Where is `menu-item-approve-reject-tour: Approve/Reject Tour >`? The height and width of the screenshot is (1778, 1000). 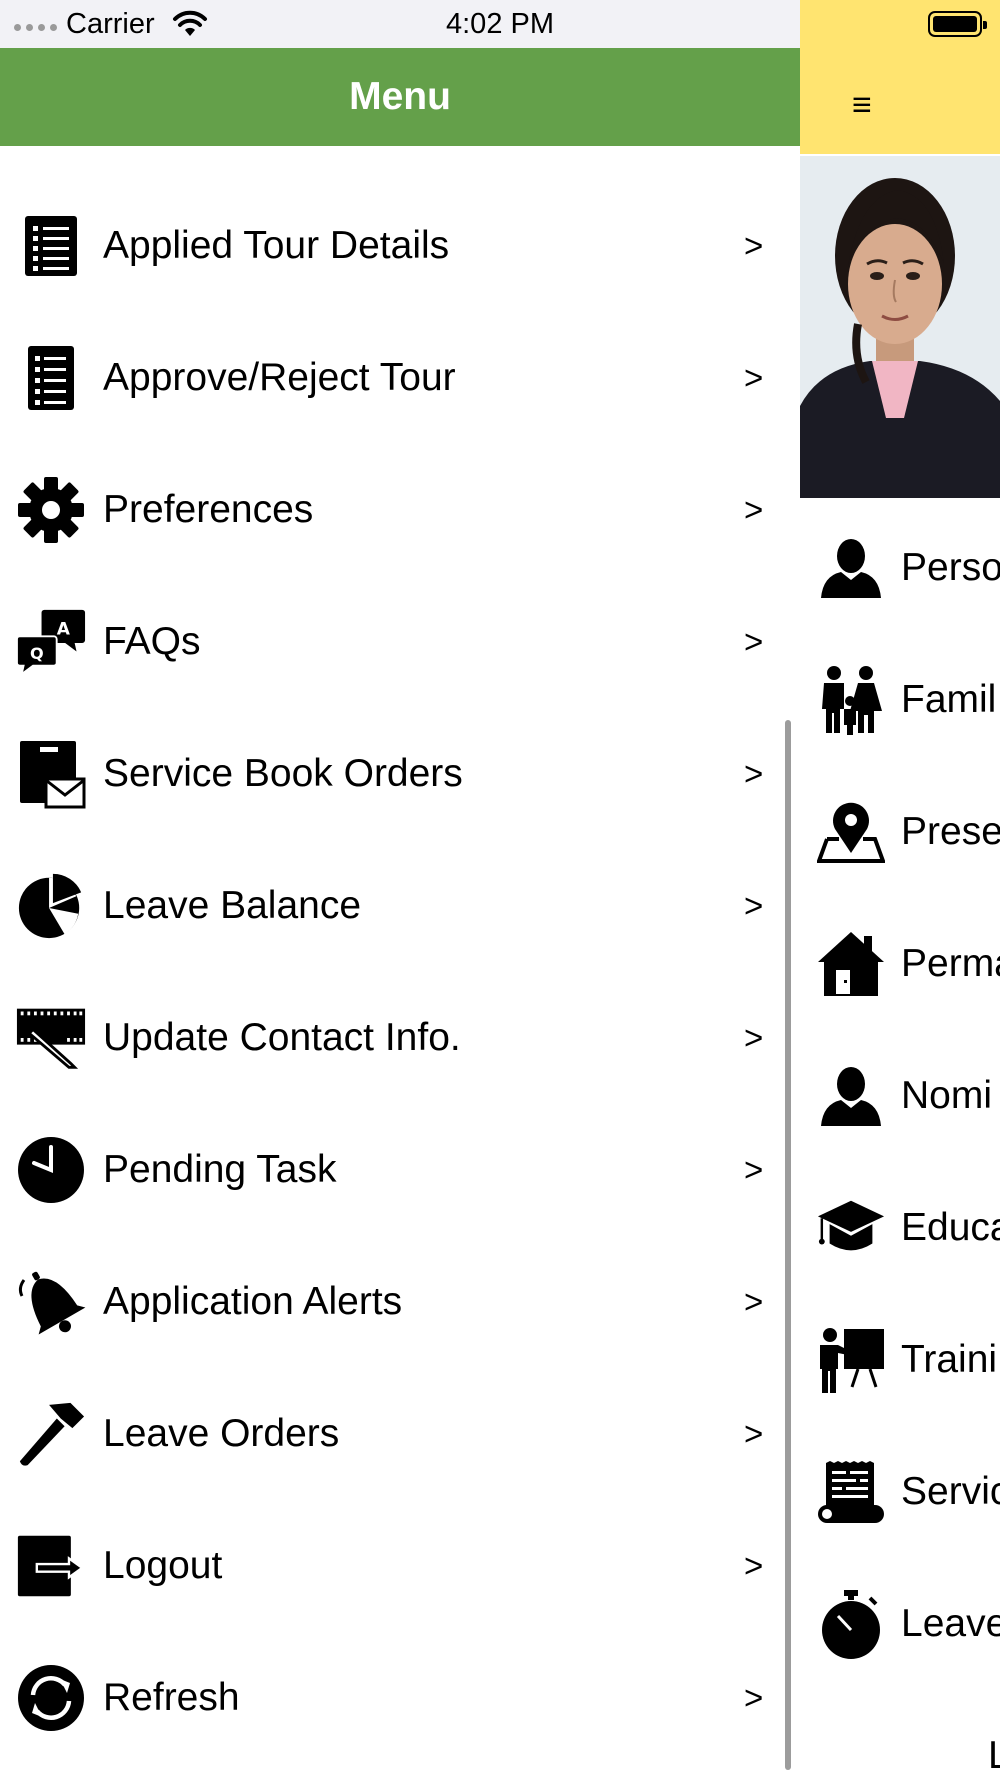 menu-item-approve-reject-tour: Approve/Reject Tour > is located at coordinates (395, 378).